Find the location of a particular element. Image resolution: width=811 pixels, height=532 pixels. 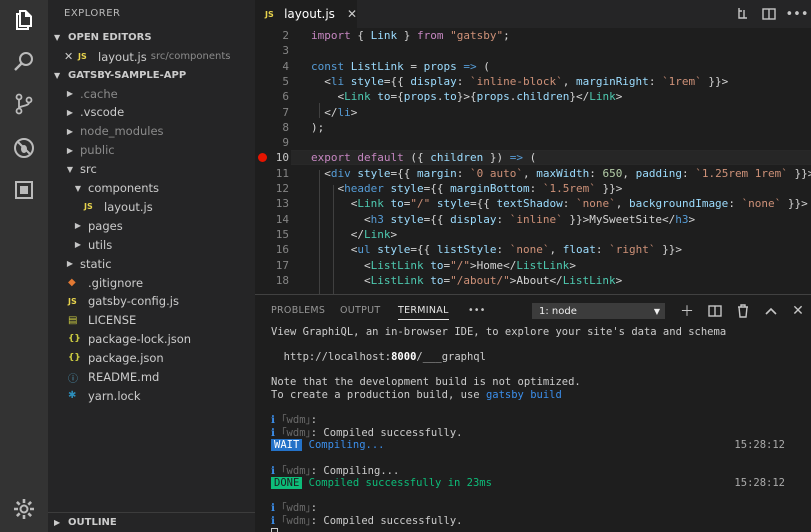

file-tree-item: JS layout.js is located at coordinates (151, 206).